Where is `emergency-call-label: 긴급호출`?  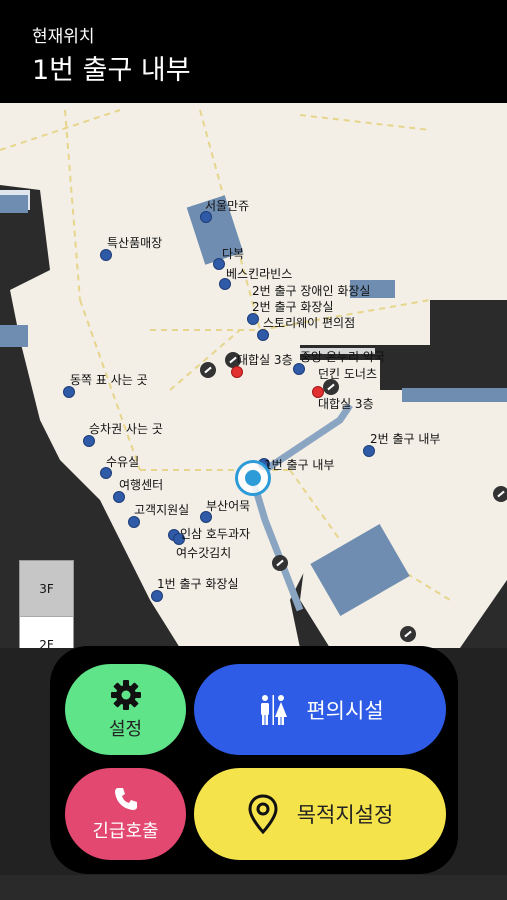 emergency-call-label: 긴급호출 is located at coordinates (125, 831).